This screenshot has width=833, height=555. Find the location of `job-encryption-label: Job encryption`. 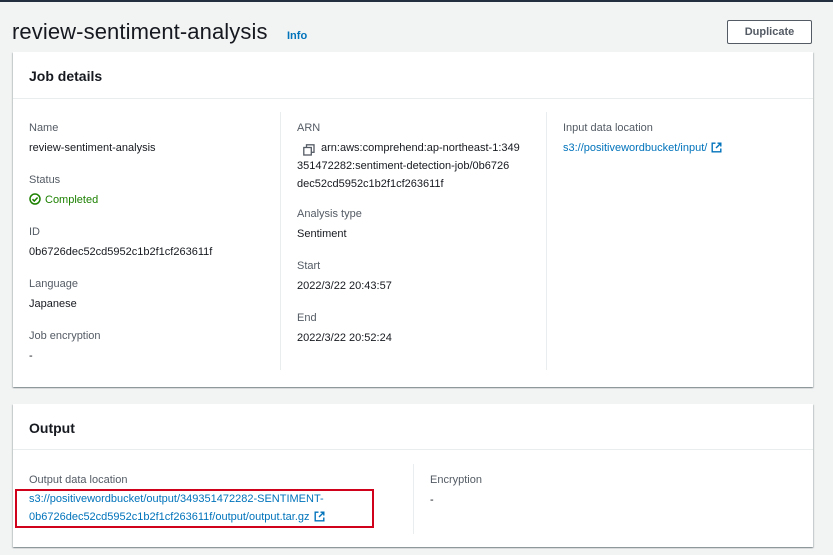

job-encryption-label: Job encryption is located at coordinates (65, 336).